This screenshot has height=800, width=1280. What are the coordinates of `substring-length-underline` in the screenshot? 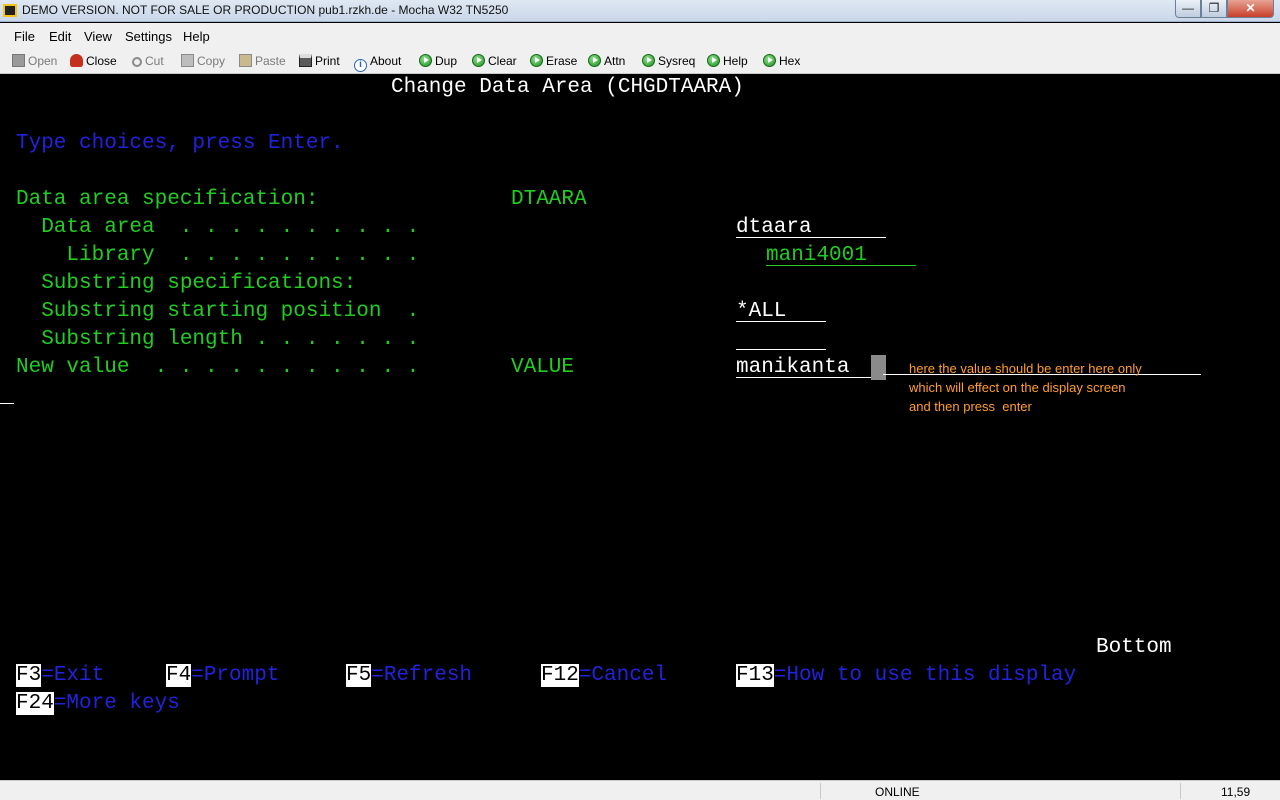 It's located at (781, 349).